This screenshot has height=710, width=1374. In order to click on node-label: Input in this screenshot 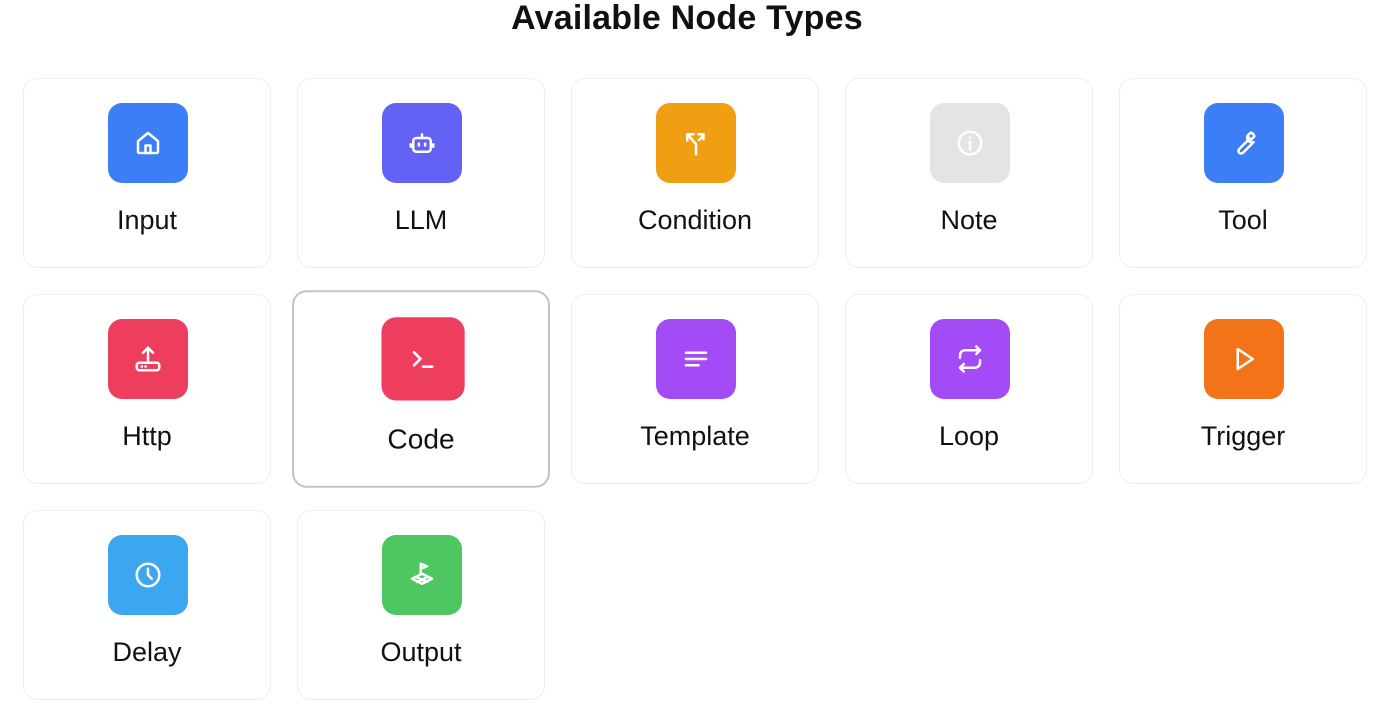, I will do `click(147, 220)`.